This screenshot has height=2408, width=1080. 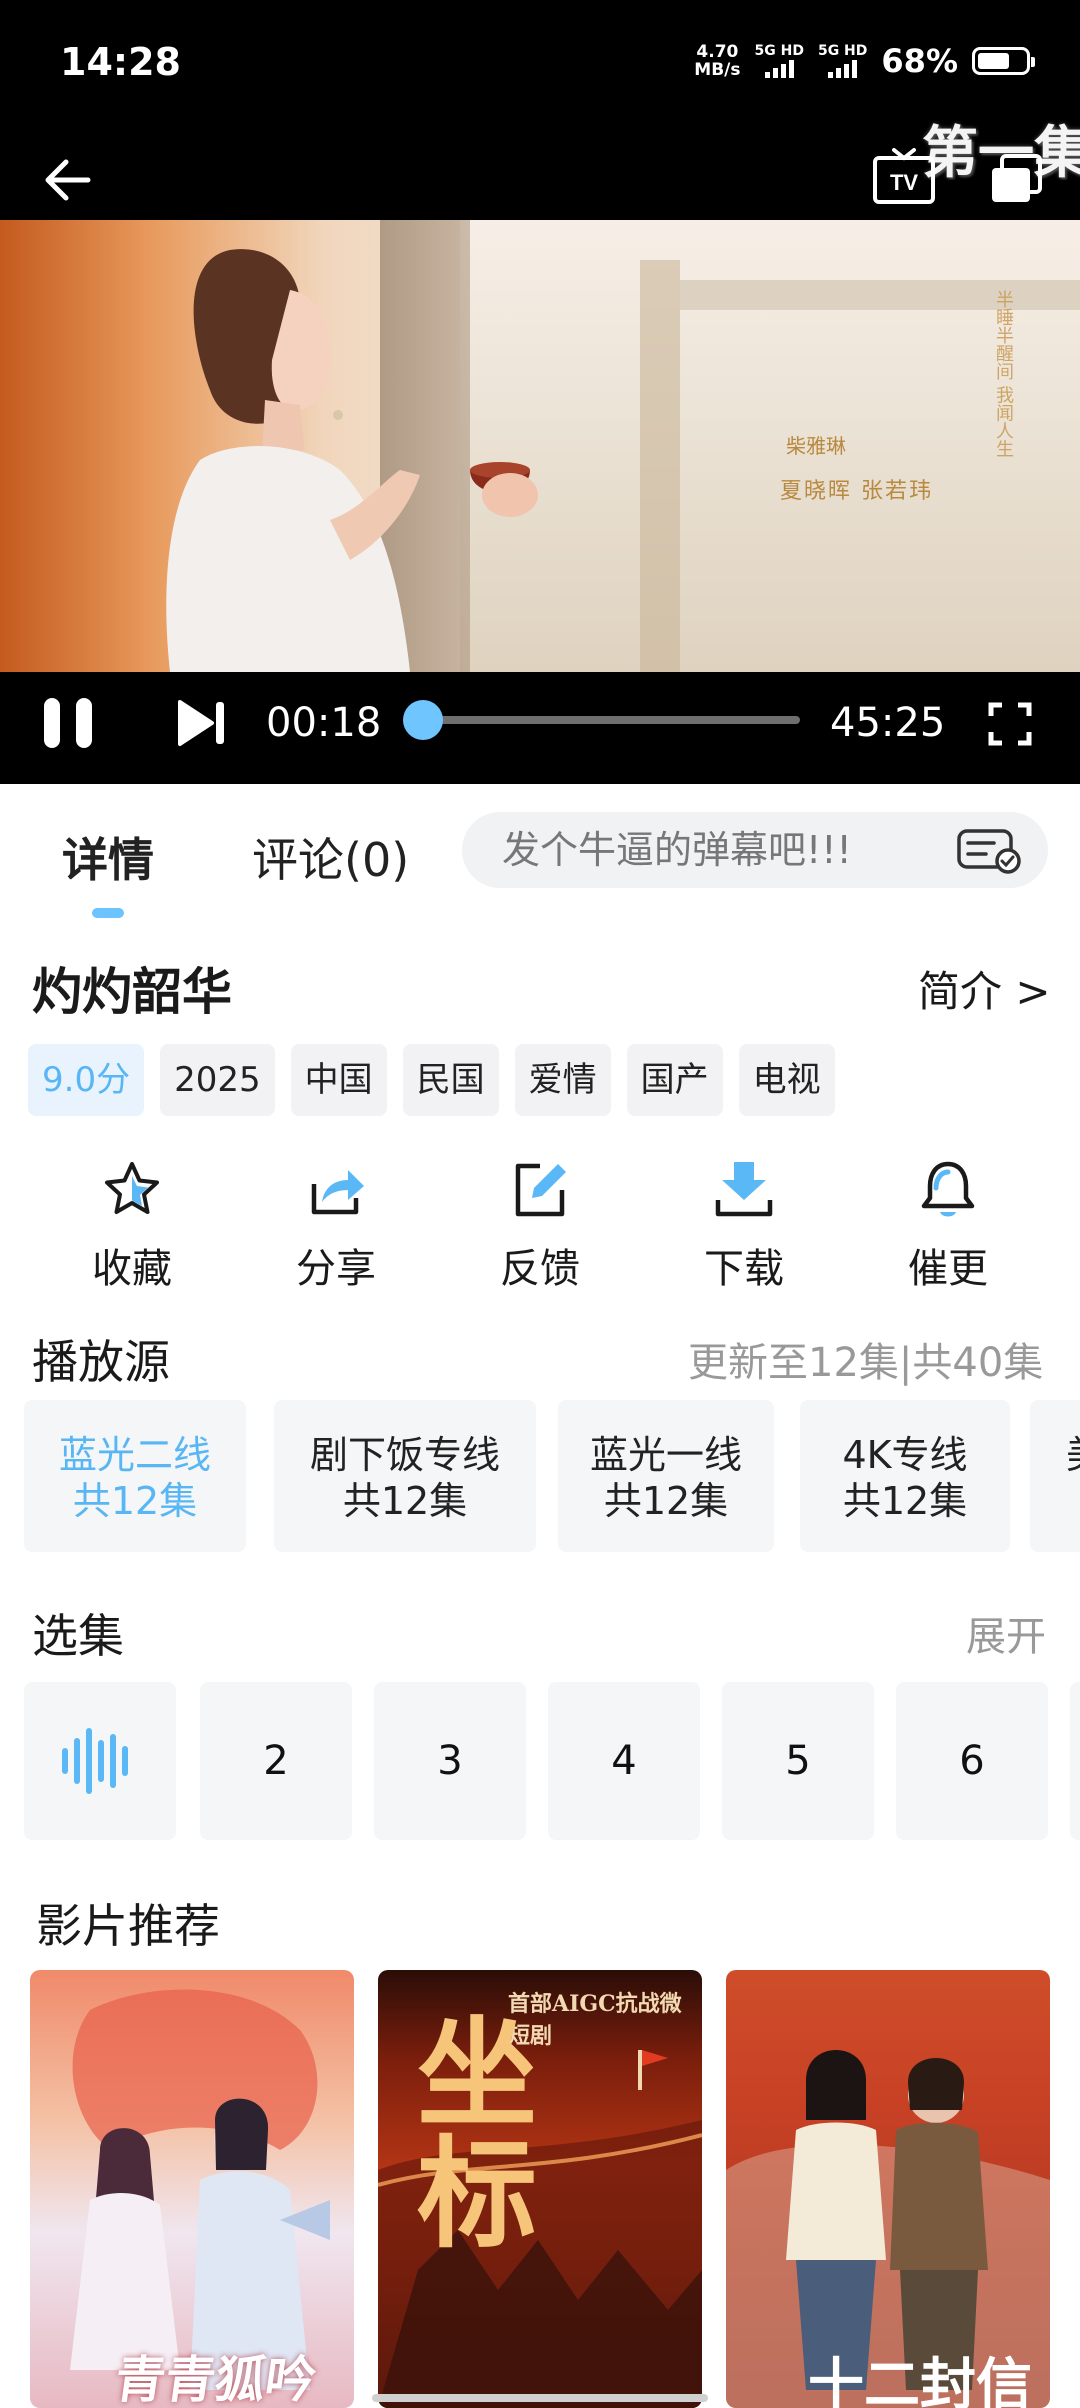 I want to click on favorite-button: 收藏, so click(x=132, y=1222).